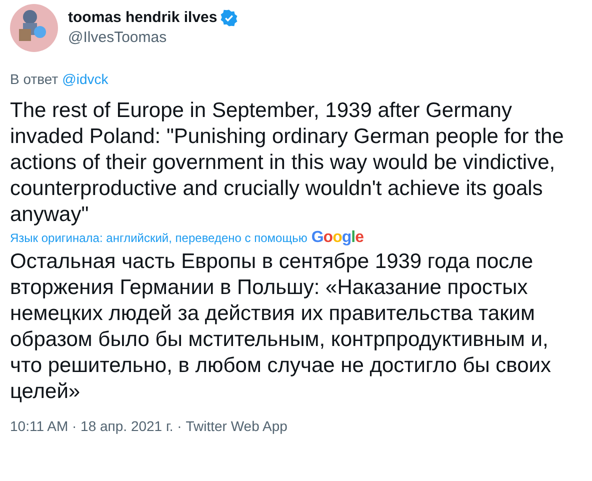 This screenshot has width=592, height=481. Describe the element at coordinates (337, 238) in the screenshot. I see `google-logo: Google` at that location.